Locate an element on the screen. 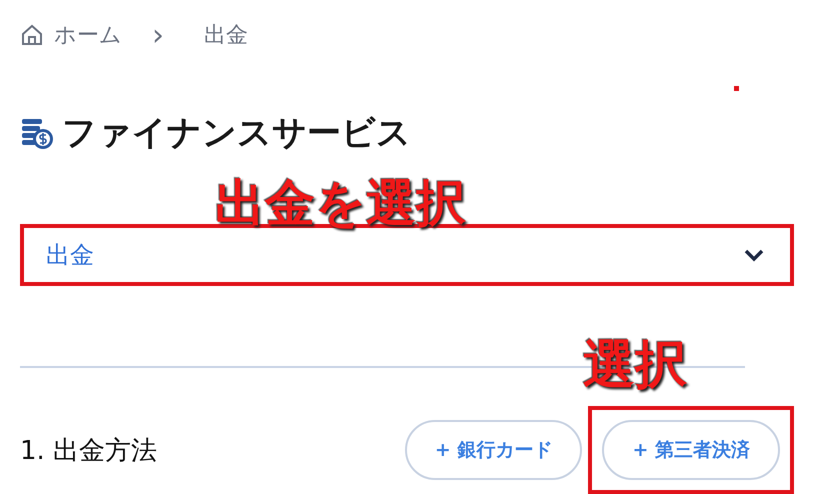 This screenshot has height=494, width=814. section-label: 1. 出金方法 is located at coordinates (89, 451).